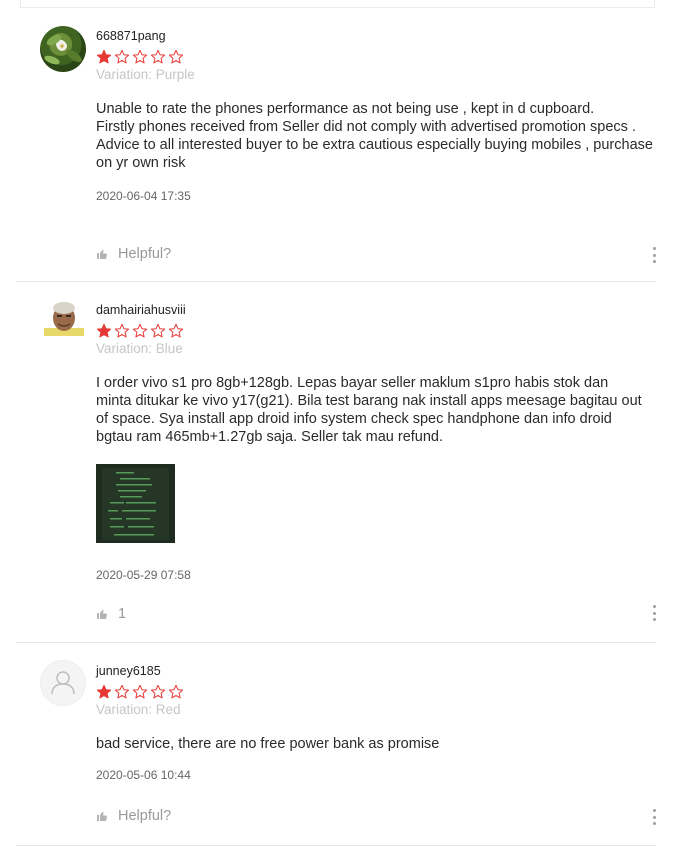 Image resolution: width=692 pixels, height=850 pixels. I want to click on review-timestamp: 2020-06-04 17:35, so click(143, 196).